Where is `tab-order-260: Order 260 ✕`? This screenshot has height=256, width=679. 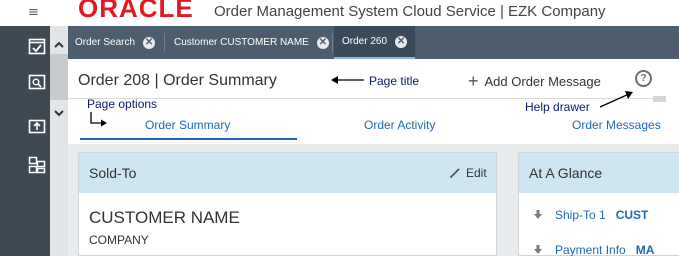
tab-order-260: Order 260 ✕ is located at coordinates (375, 42).